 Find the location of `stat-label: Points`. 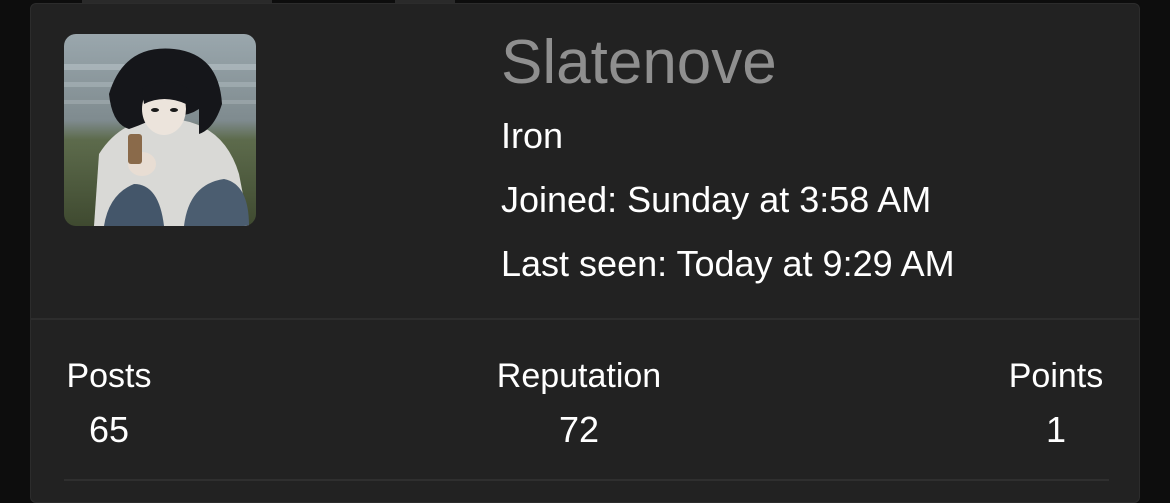

stat-label: Points is located at coordinates (1056, 376).